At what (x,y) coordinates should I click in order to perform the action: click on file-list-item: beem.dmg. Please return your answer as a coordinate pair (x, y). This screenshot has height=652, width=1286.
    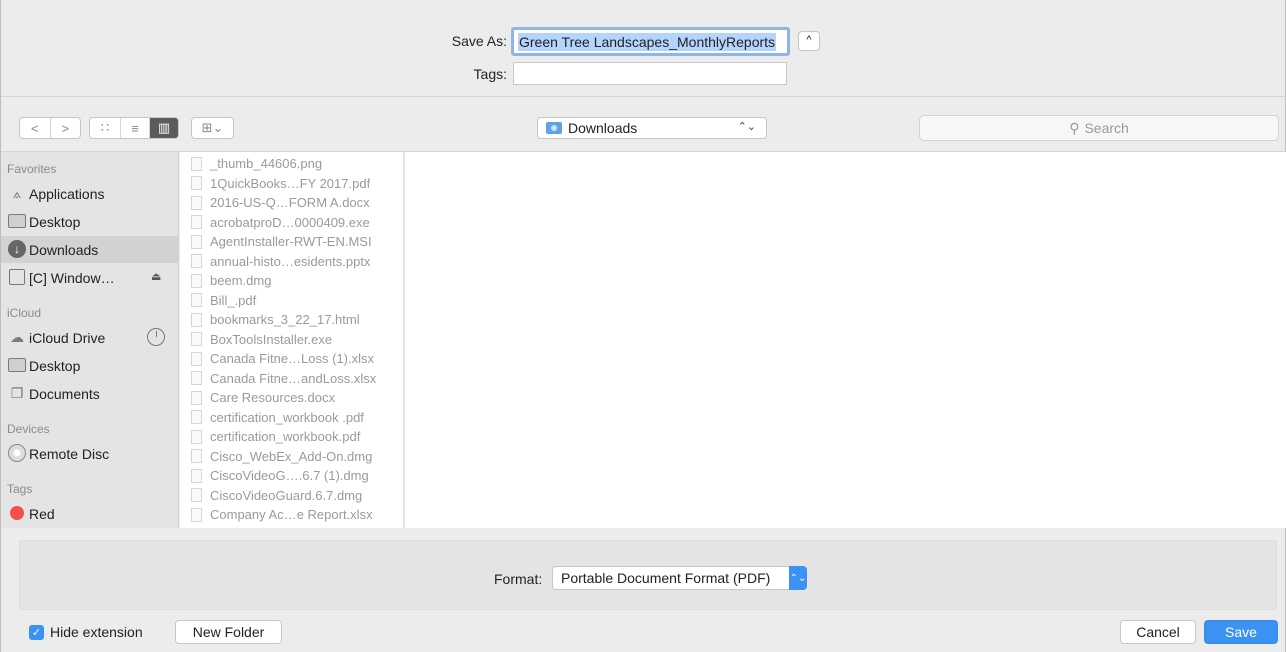
    Looking at the image, I should click on (291, 280).